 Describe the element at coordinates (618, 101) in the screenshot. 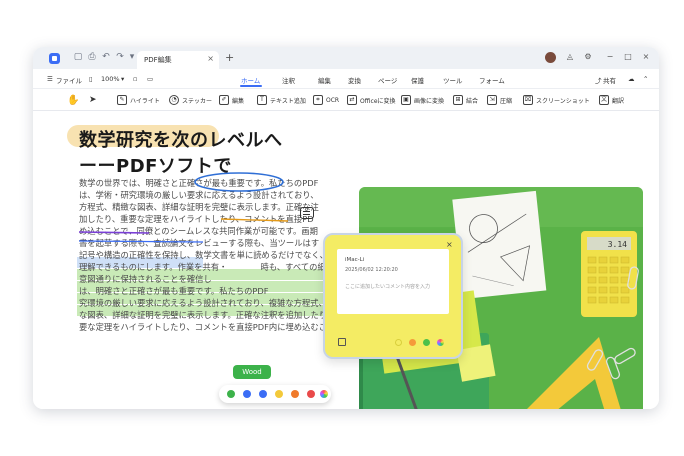

I see `tool-label: 翻訳` at that location.